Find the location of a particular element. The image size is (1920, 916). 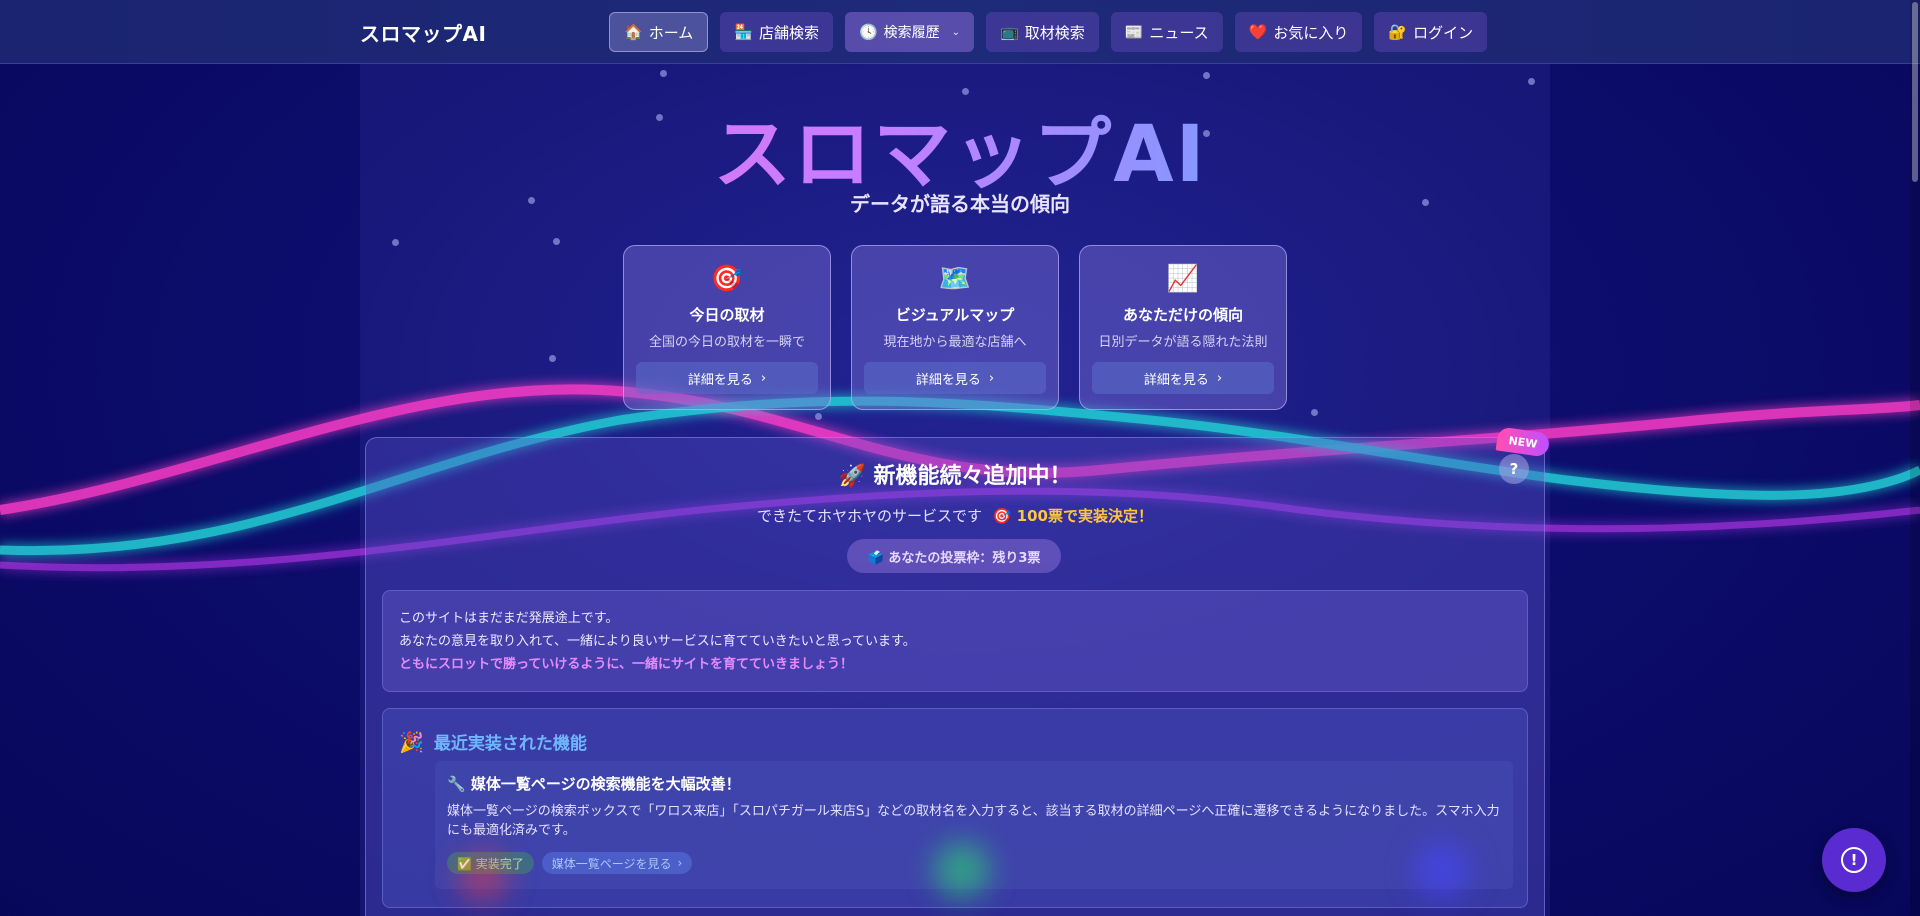

hero-subtitle: データが語る本当の傾向 is located at coordinates (960, 204).